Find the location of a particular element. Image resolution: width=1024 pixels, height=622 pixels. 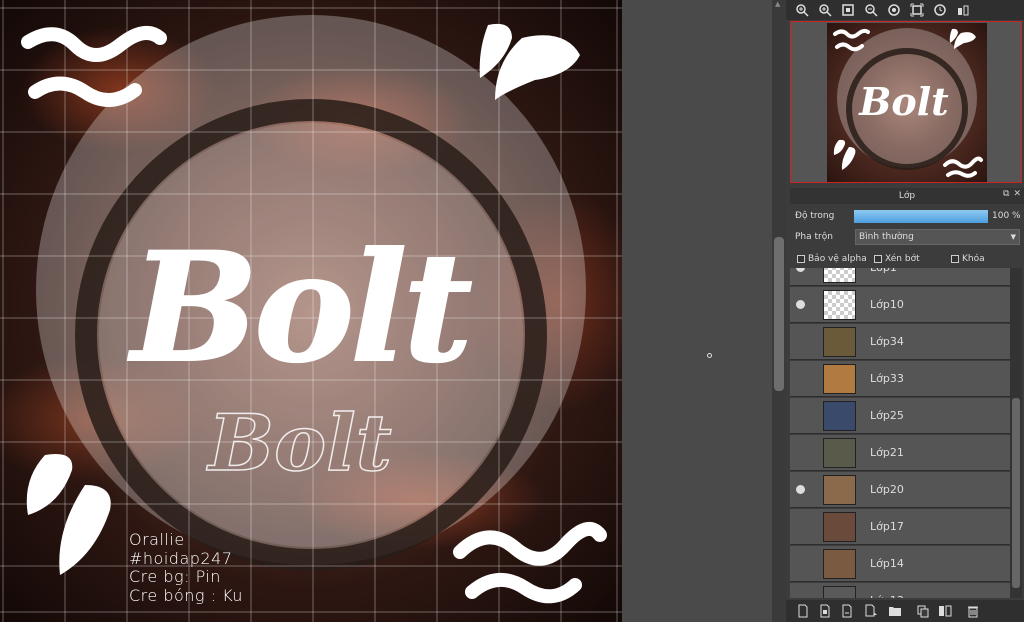

layer-name: Lớp25 is located at coordinates (887, 415).